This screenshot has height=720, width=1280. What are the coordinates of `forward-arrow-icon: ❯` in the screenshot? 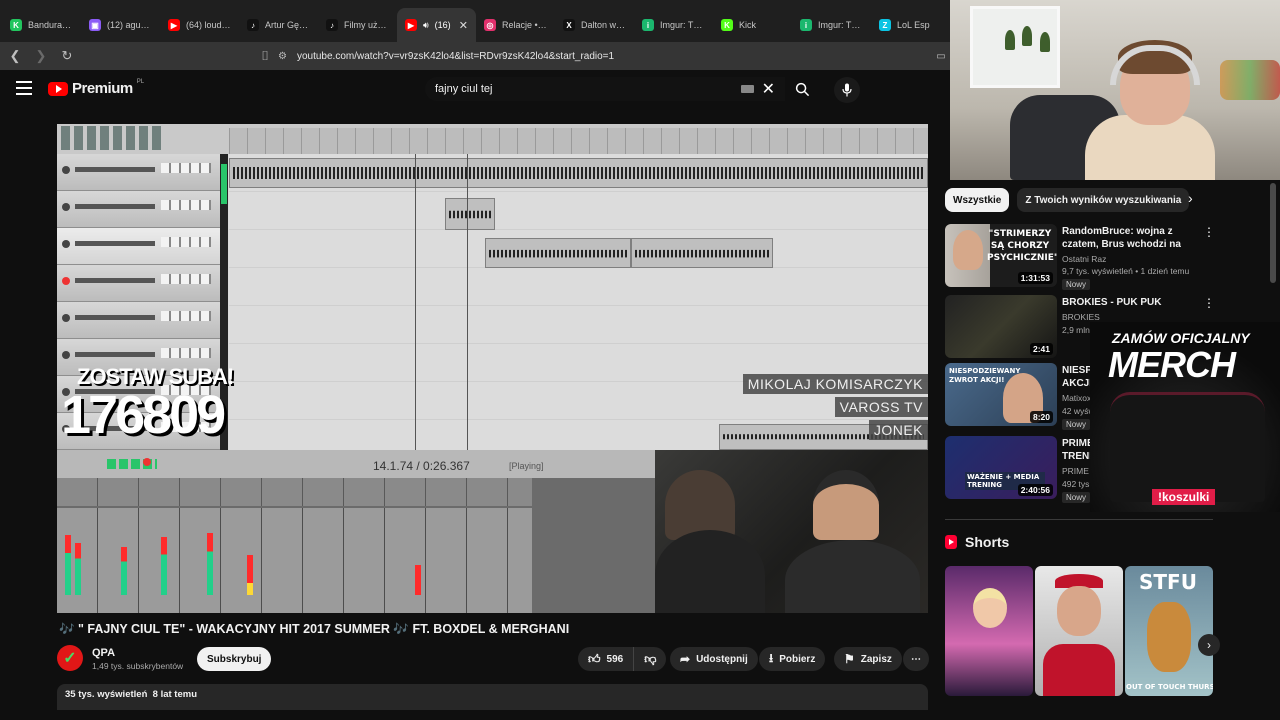 It's located at (41, 56).